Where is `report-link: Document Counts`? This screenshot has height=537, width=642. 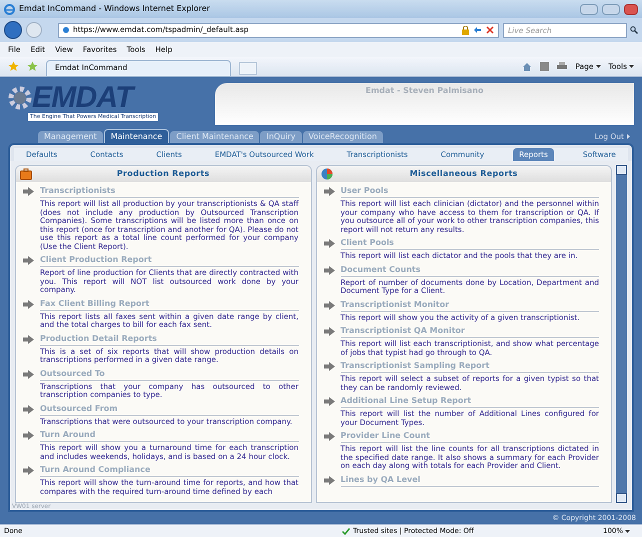
report-link: Document Counts is located at coordinates (469, 270).